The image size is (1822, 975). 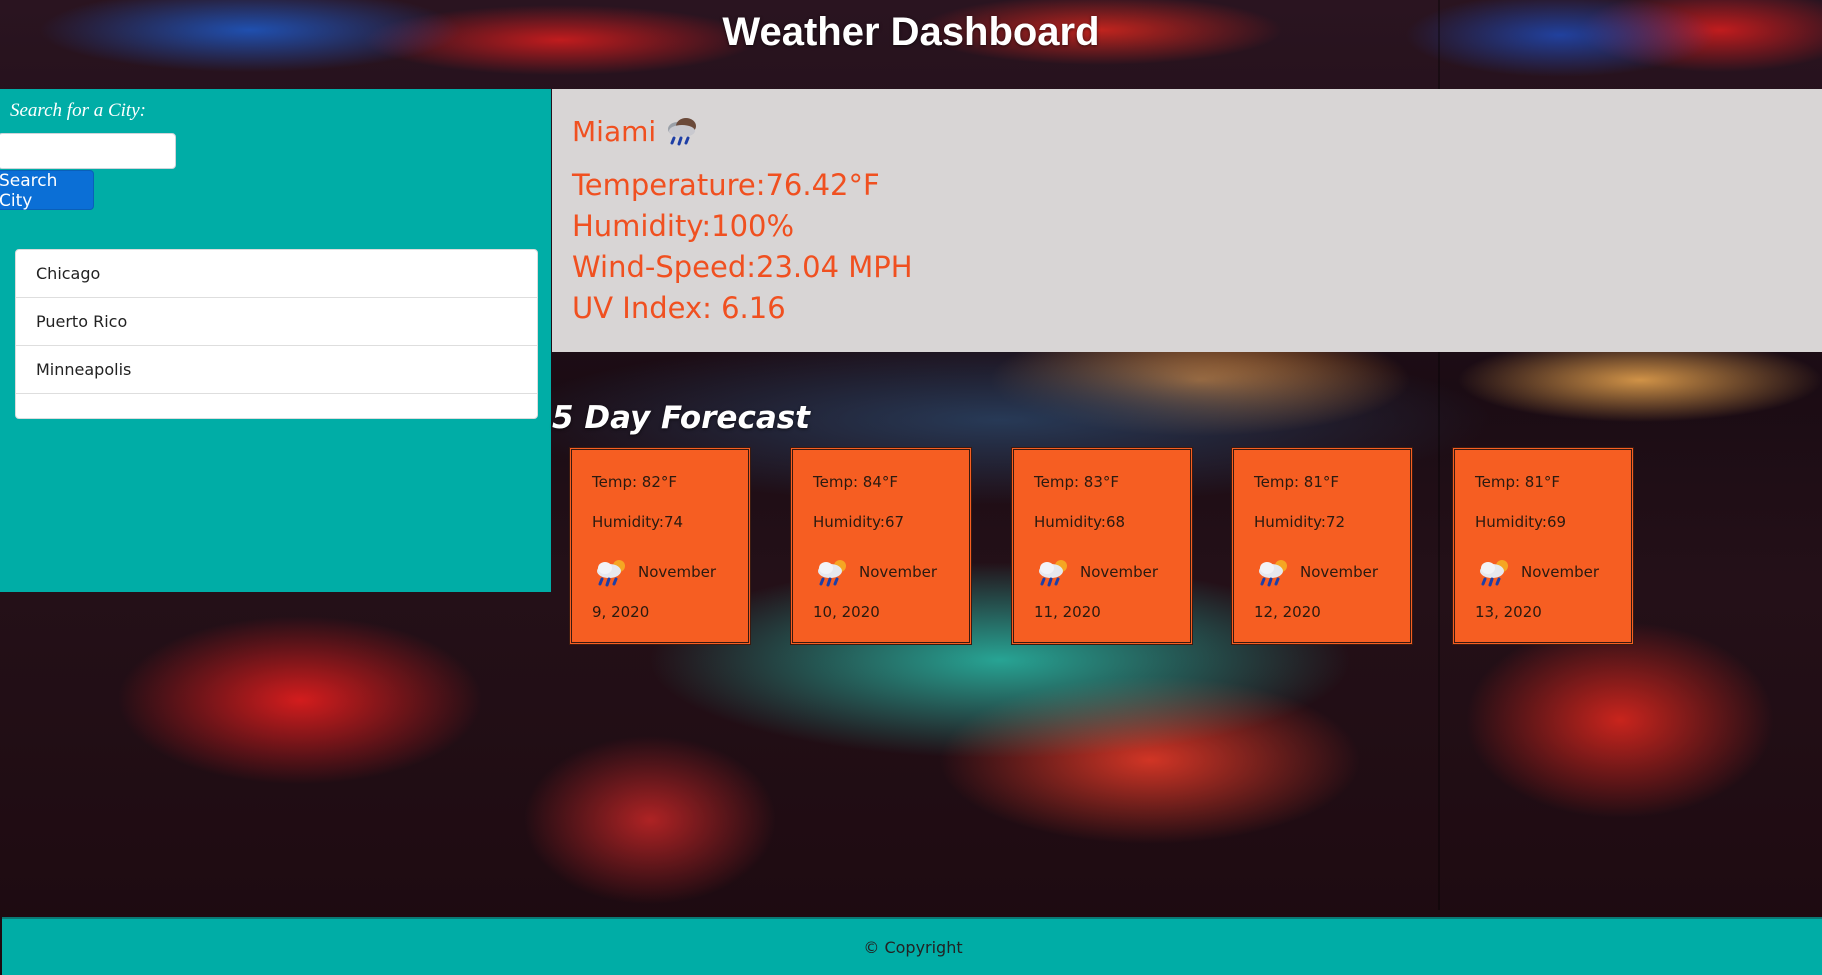 I want to click on current-city-name: Miami, so click(x=614, y=131).